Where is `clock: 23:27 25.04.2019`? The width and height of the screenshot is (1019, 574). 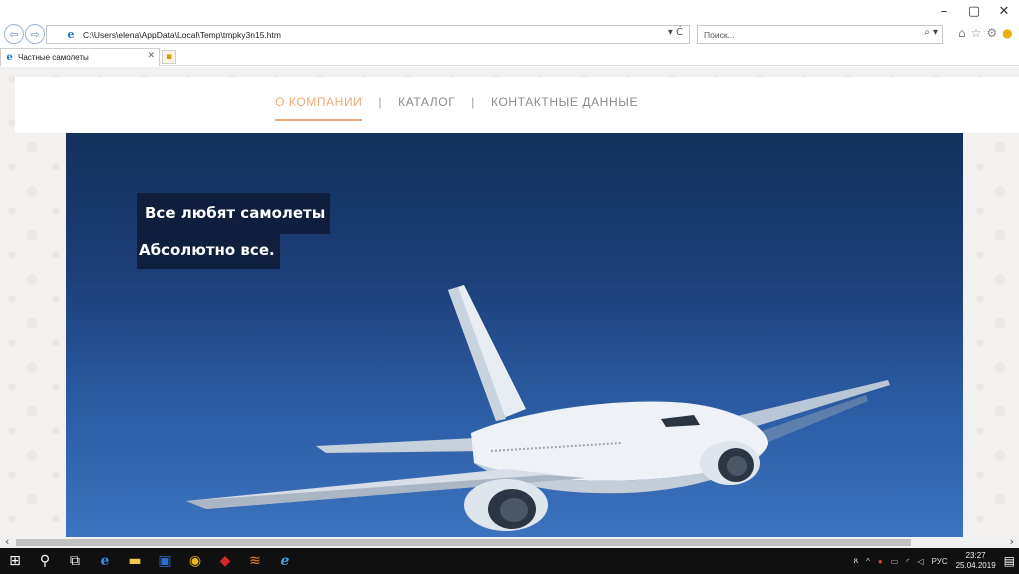
clock: 23:27 25.04.2019 is located at coordinates (976, 561).